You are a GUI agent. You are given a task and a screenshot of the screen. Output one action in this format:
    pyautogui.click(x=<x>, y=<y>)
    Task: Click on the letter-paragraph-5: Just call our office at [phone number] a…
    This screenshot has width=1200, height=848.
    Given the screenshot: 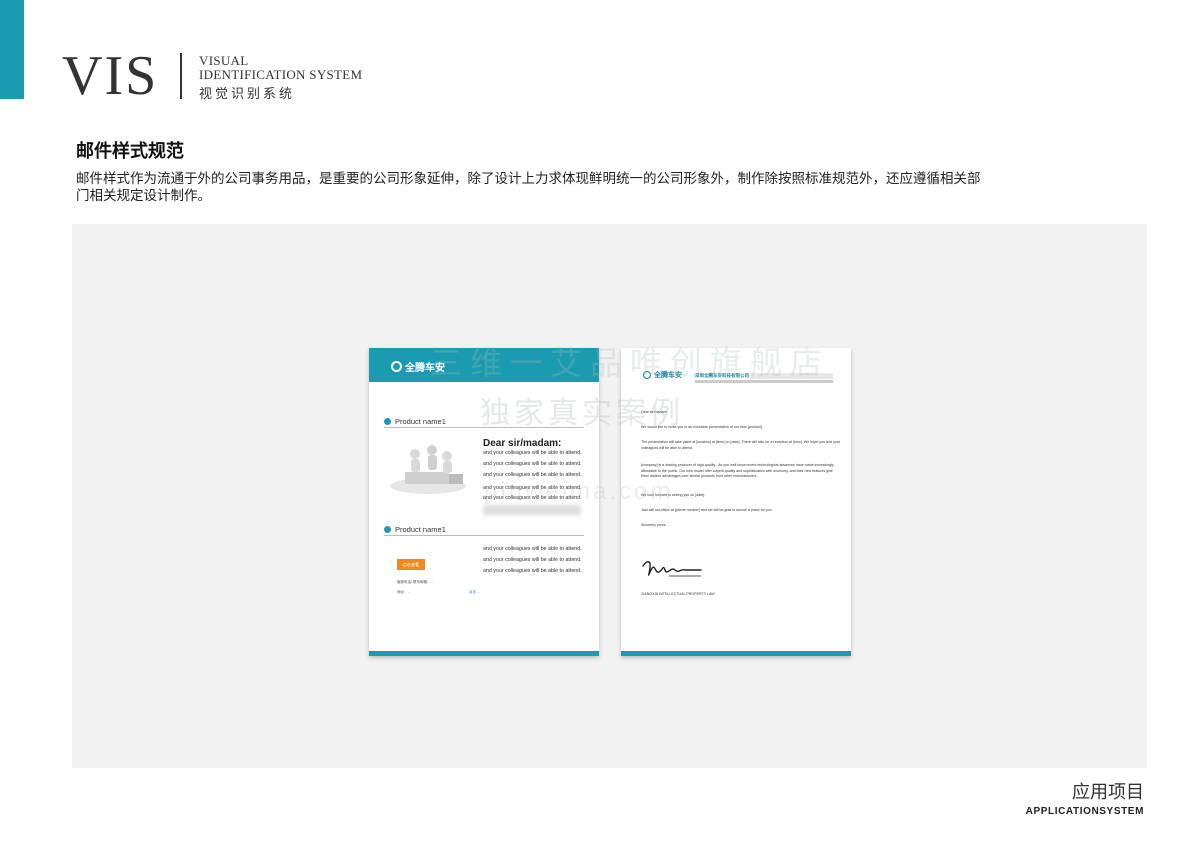 What is the action you would take?
    pyautogui.click(x=707, y=510)
    